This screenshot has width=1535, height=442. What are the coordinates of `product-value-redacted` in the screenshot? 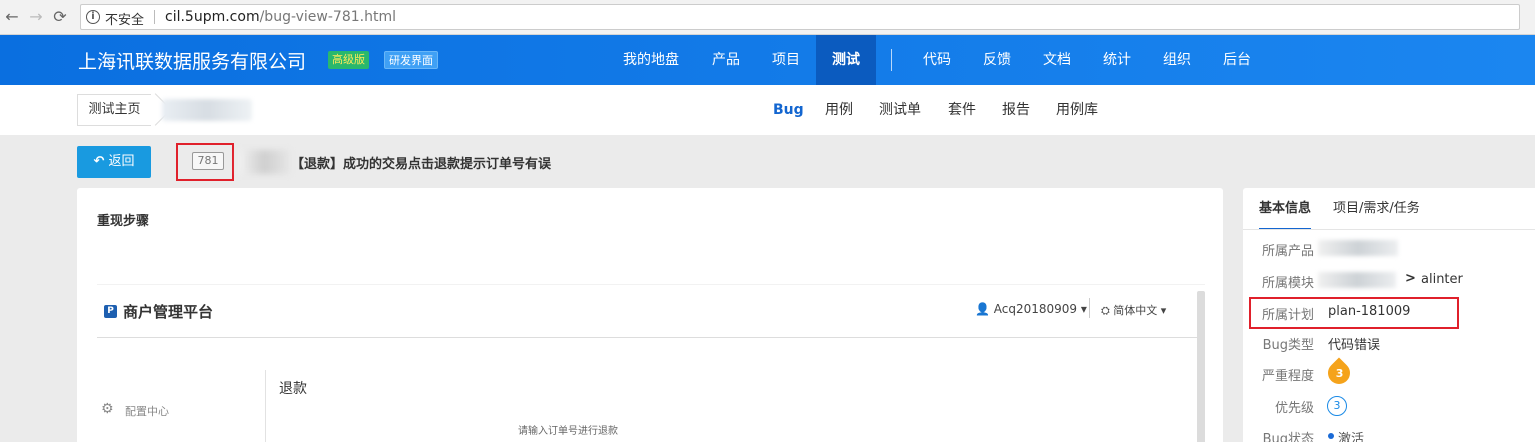 It's located at (1358, 248).